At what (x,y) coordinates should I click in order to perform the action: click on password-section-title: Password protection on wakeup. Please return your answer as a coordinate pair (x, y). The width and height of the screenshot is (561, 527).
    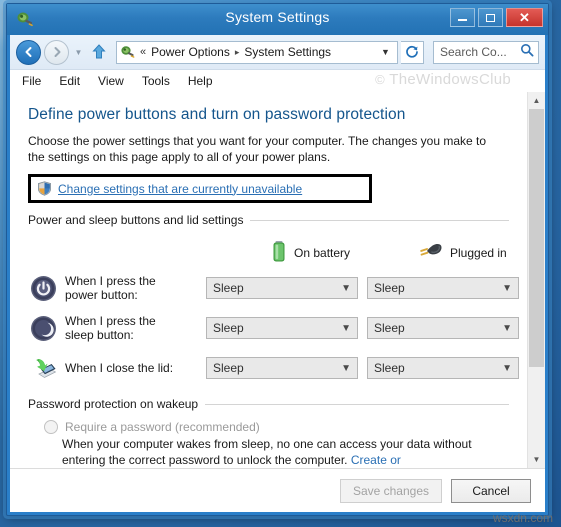
    Looking at the image, I should click on (113, 404).